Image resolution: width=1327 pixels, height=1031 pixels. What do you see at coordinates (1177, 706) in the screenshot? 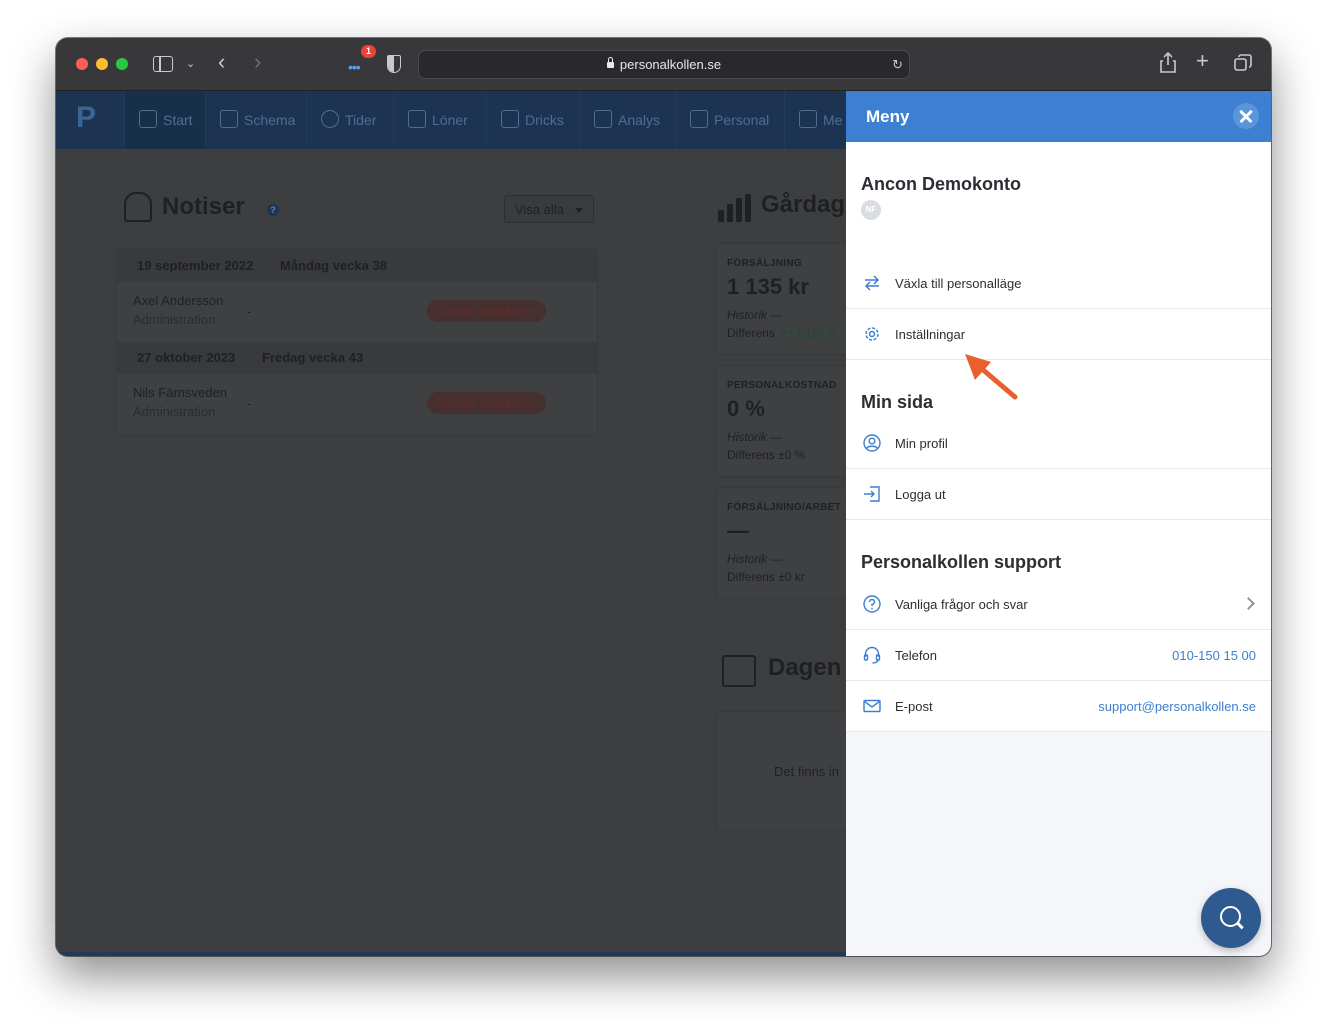
I see `email-link: support@personalkollen.se` at bounding box center [1177, 706].